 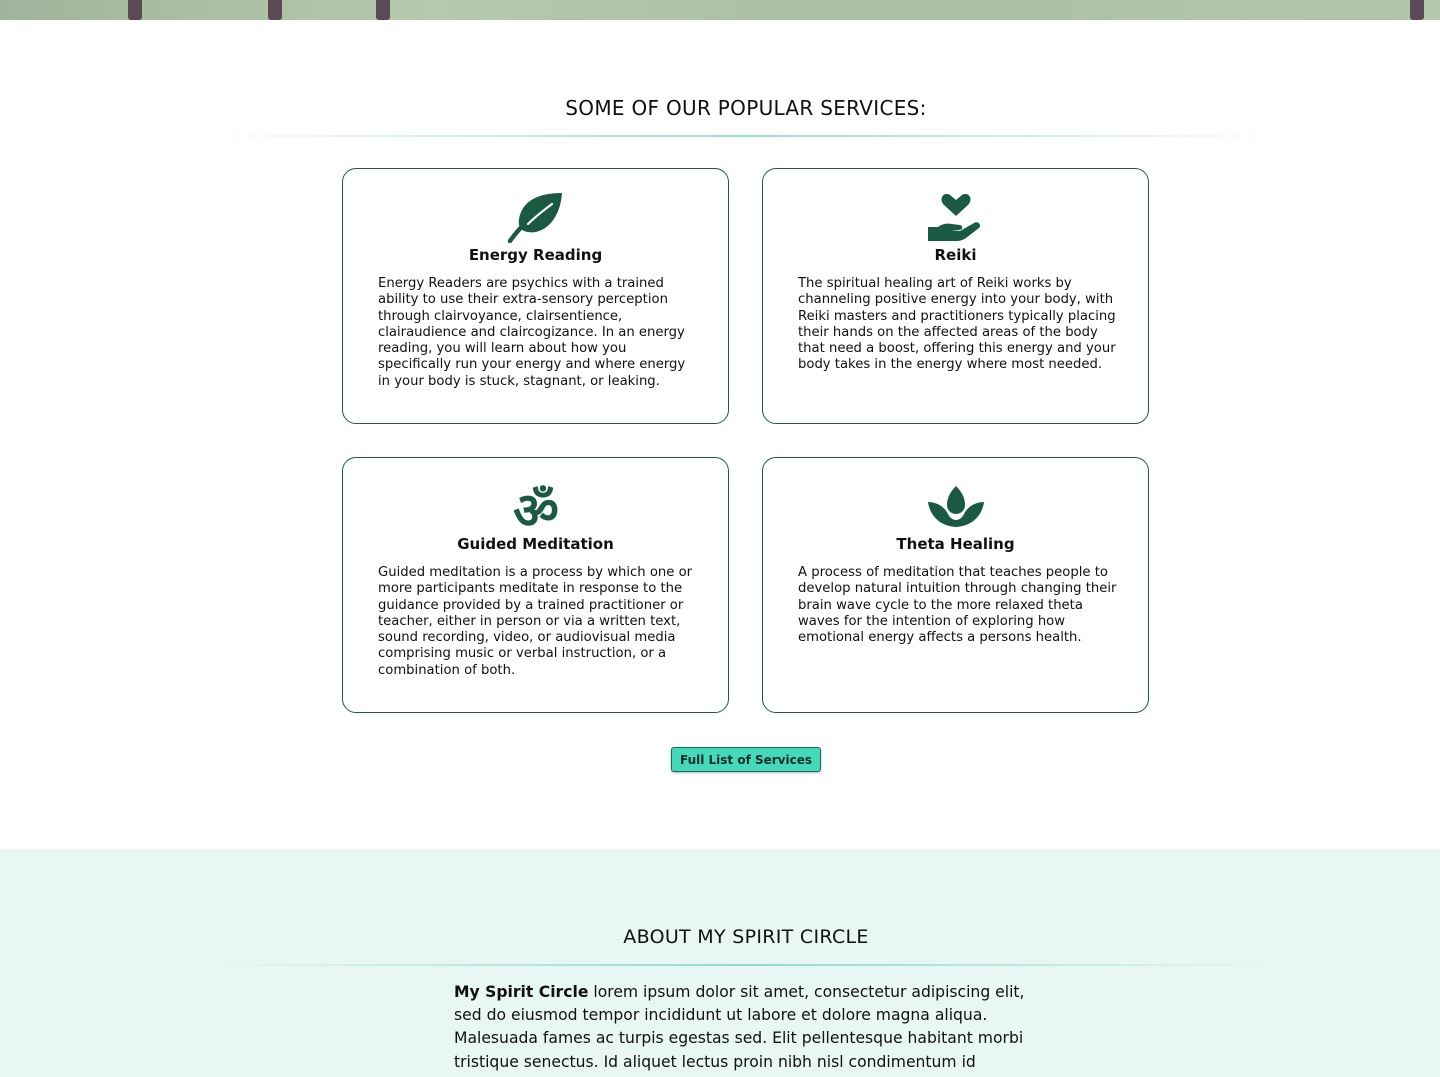 What do you see at coordinates (955, 544) in the screenshot?
I see `card-title: Theta Healing` at bounding box center [955, 544].